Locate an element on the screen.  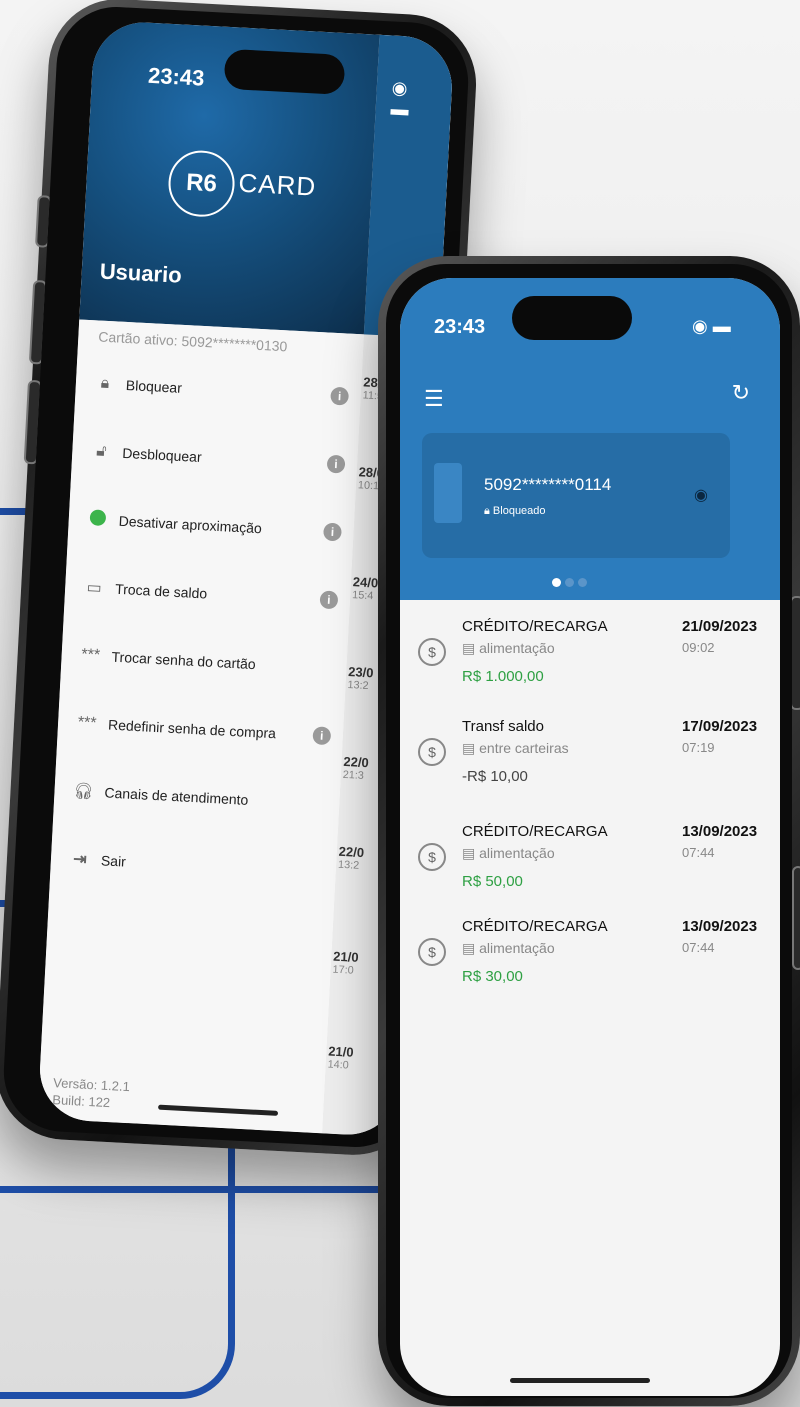
peek-entry: 21/0 17:0 is located at coordinates (345, 962).